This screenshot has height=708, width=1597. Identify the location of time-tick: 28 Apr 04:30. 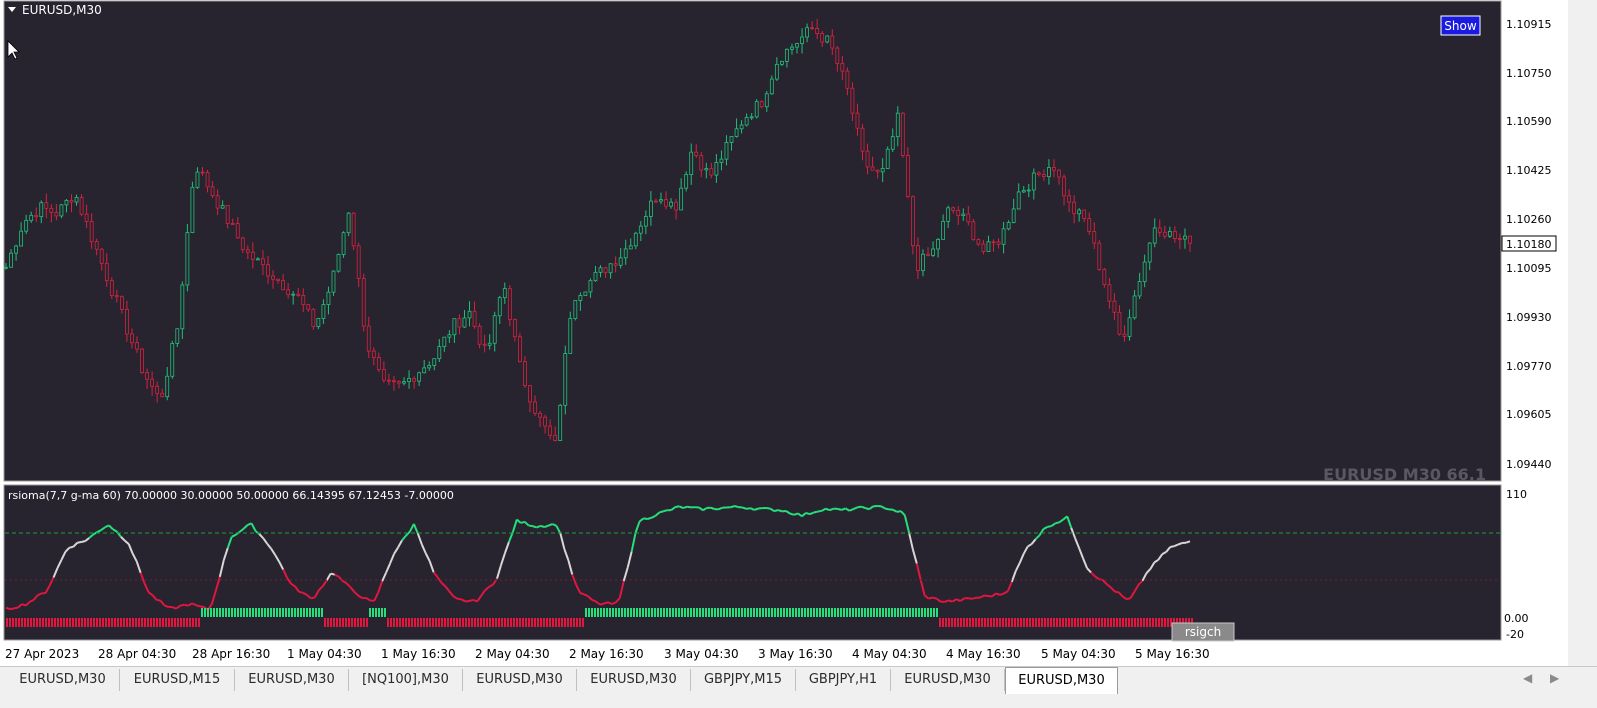
(137, 654).